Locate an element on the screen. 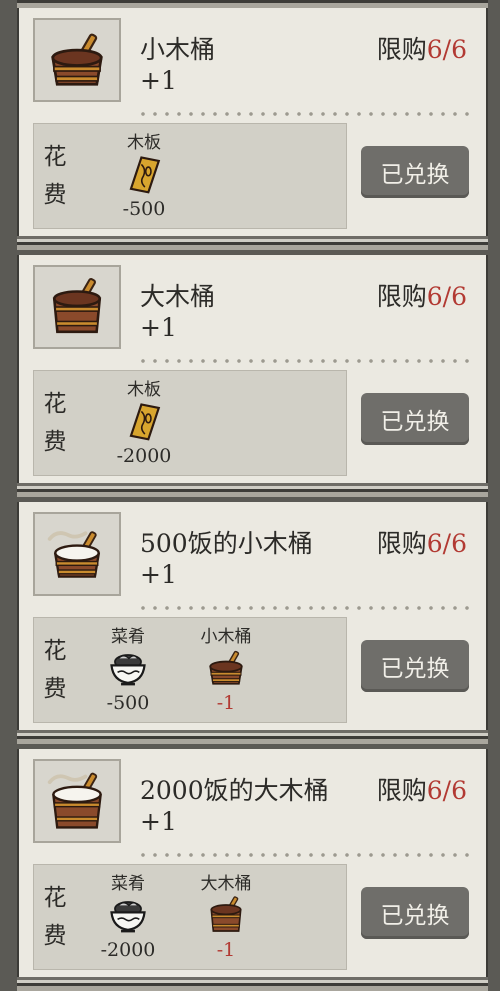 The image size is (500, 991). top-shelf-bar is located at coordinates (252, 4).